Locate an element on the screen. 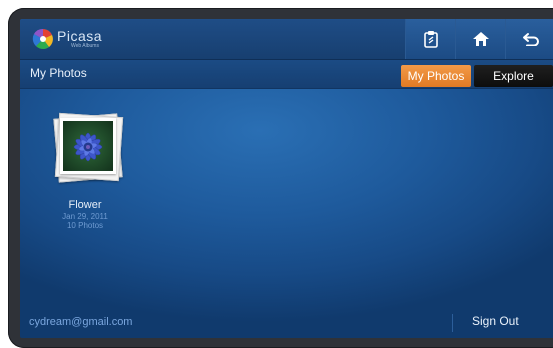 The height and width of the screenshot is (348, 553). album-cover-photo is located at coordinates (88, 146).